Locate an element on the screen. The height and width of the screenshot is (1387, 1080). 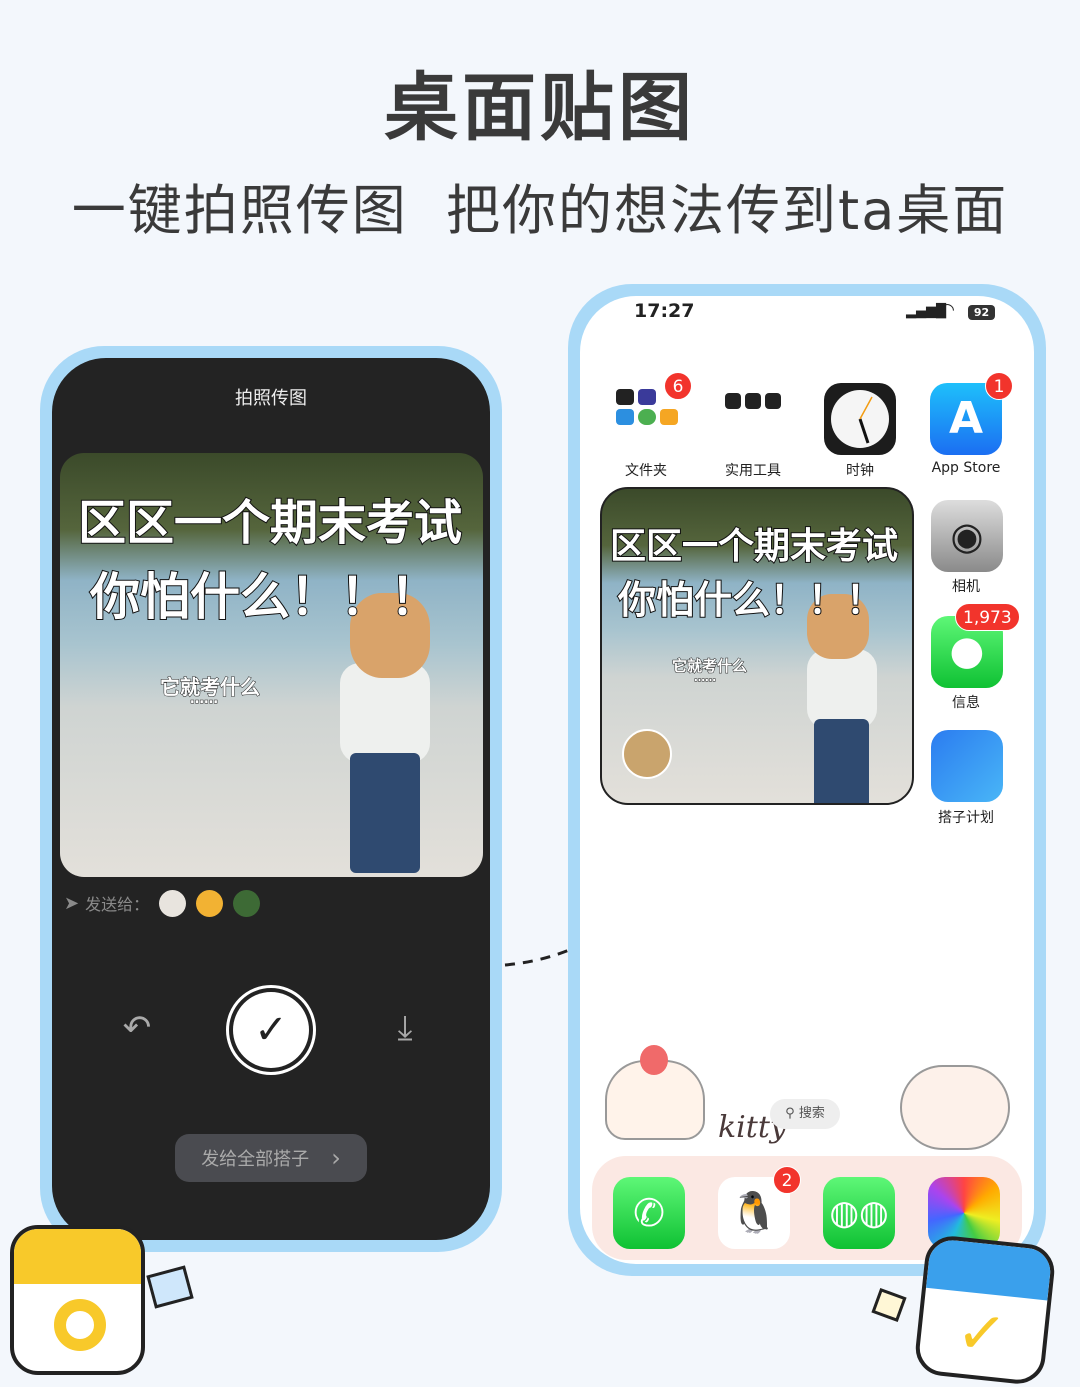
app-label: App Store is located at coordinates (966, 468).